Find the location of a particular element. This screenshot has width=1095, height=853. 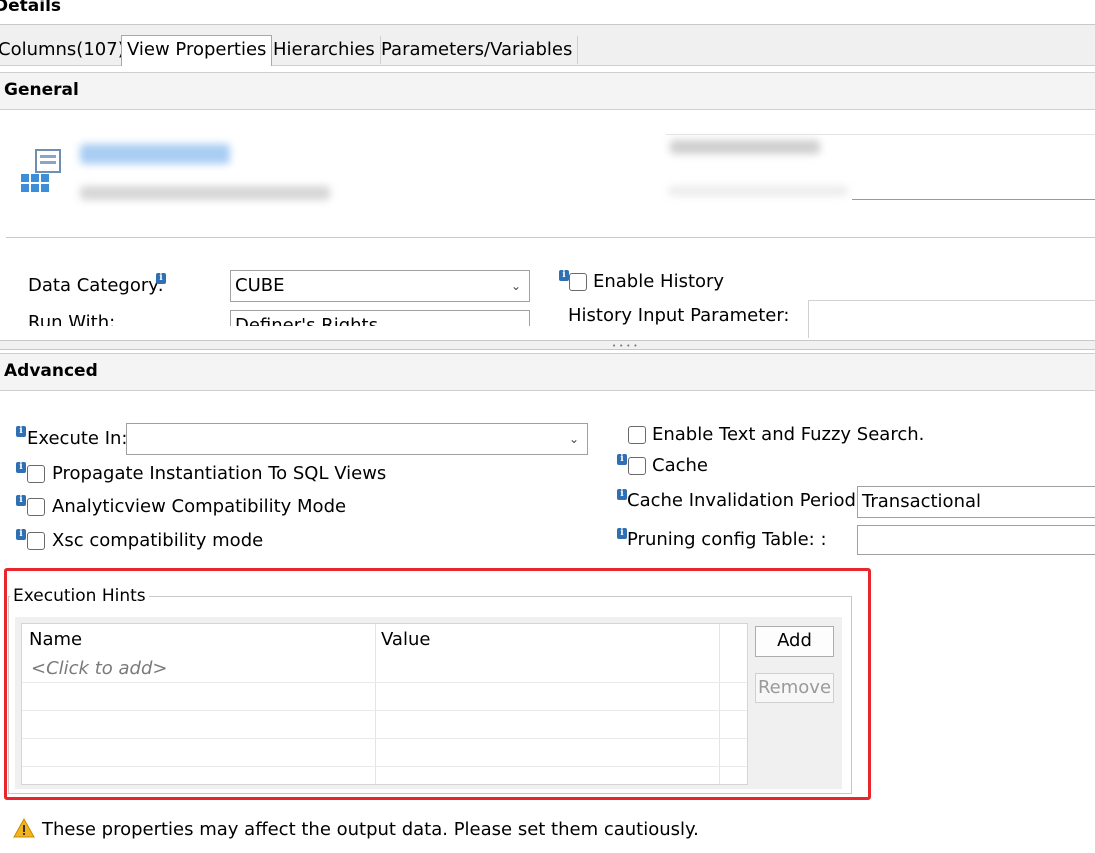

warning-icon is located at coordinates (24, 827).